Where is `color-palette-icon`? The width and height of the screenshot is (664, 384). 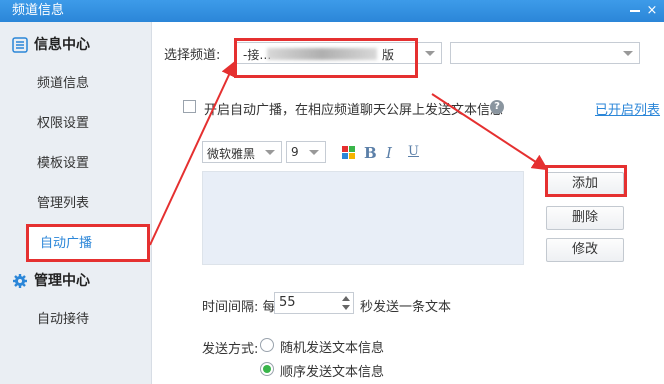 color-palette-icon is located at coordinates (349, 153).